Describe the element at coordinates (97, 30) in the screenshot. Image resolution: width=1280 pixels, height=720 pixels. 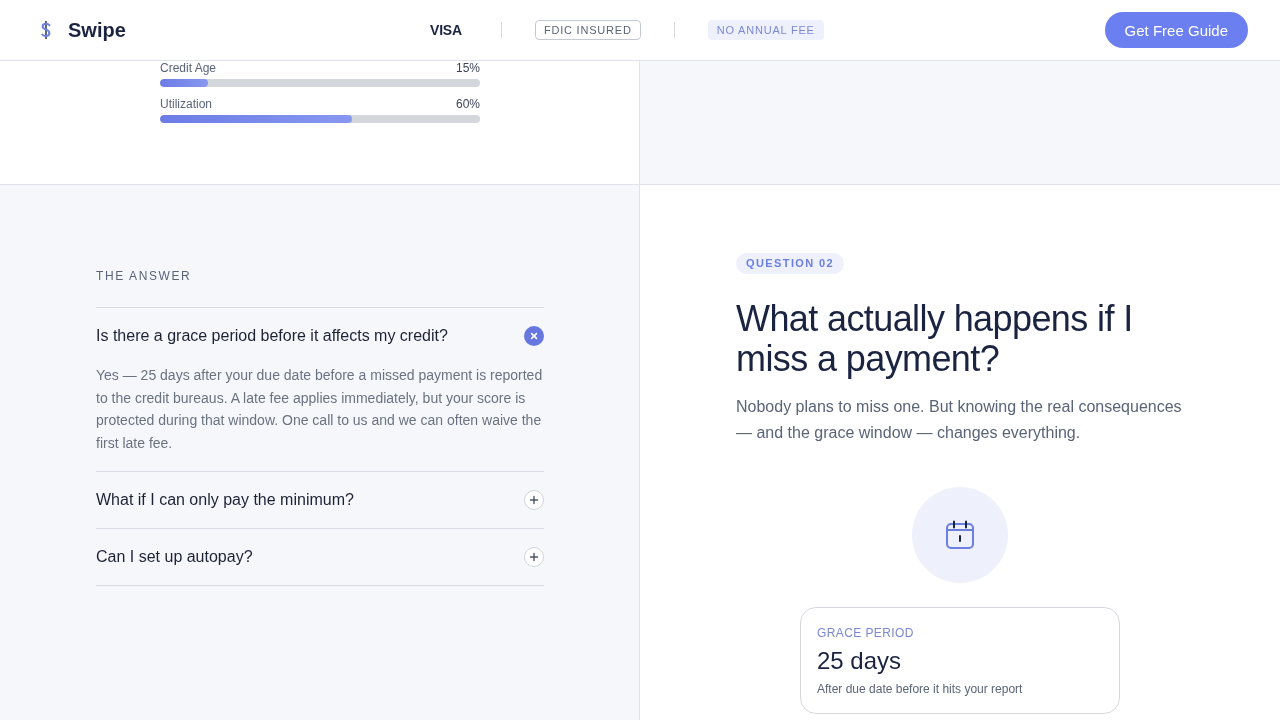
I see `brand-name: Swipe` at that location.